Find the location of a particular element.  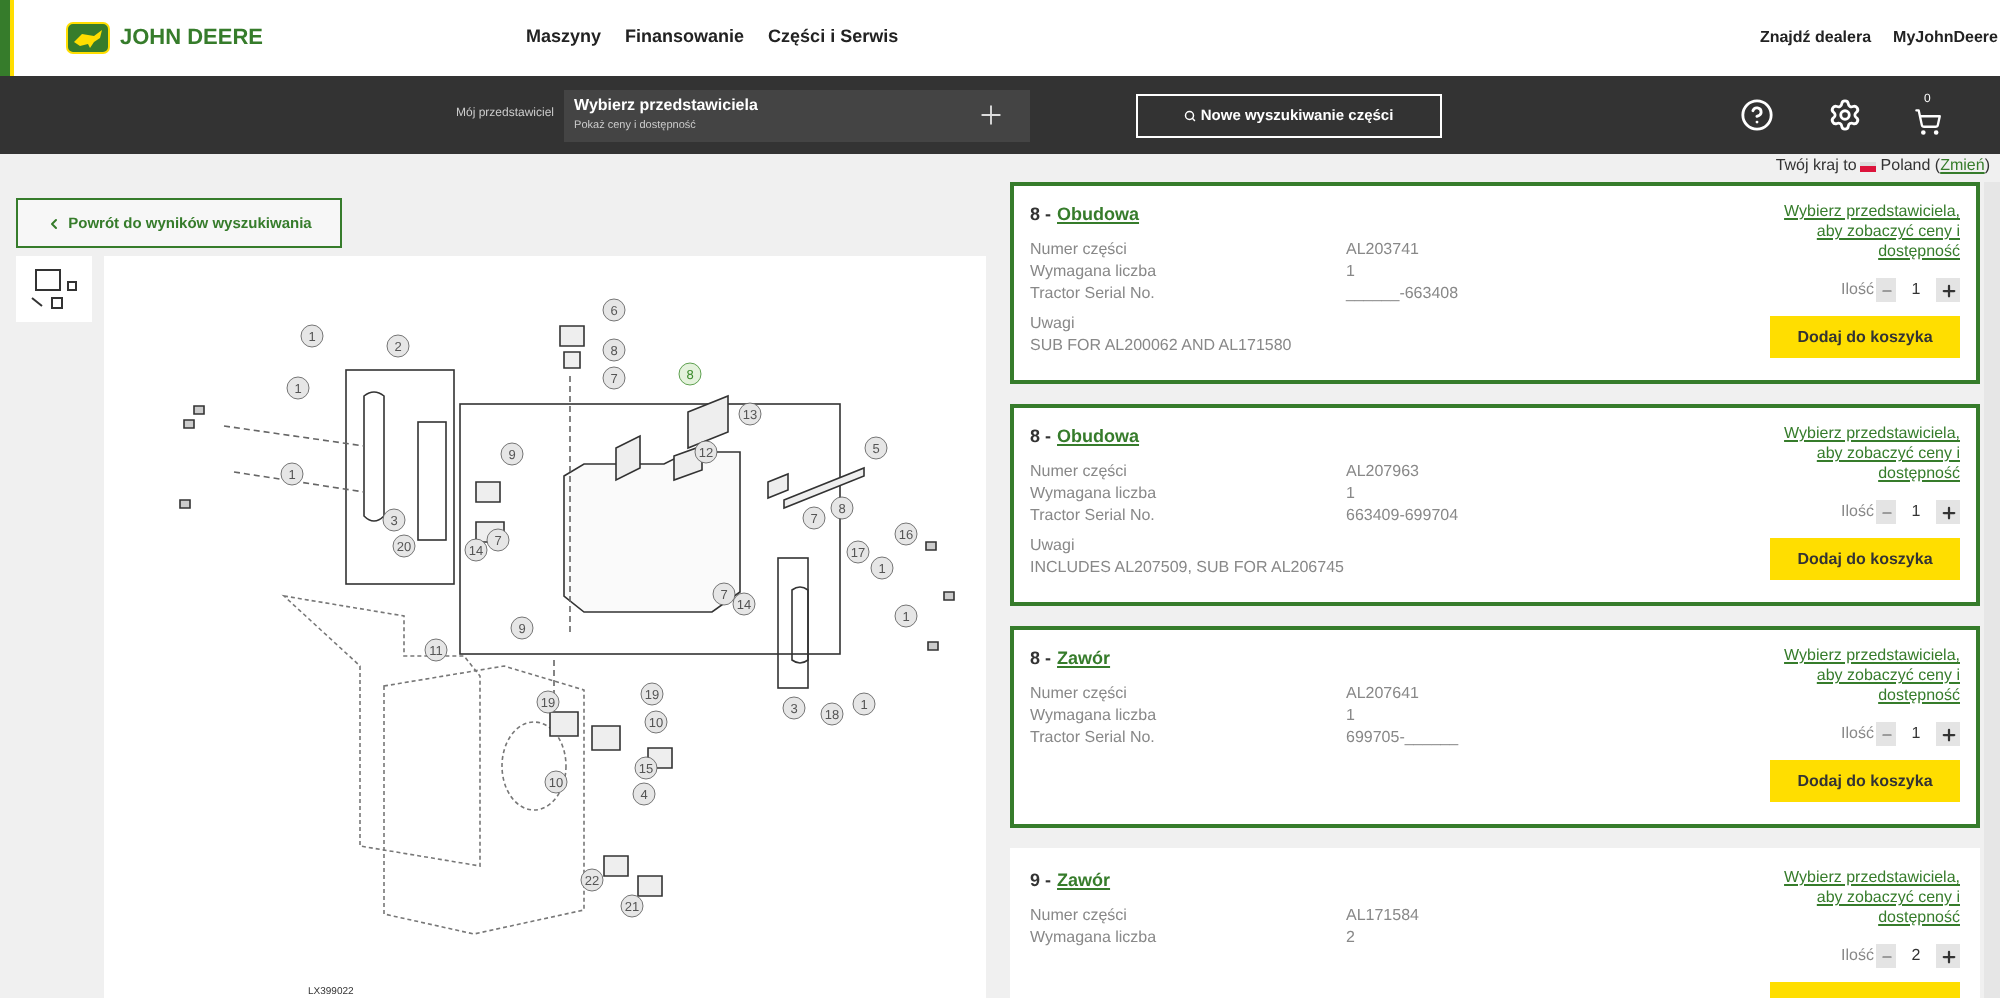

header-link: MyJohnDeere is located at coordinates (1945, 38).